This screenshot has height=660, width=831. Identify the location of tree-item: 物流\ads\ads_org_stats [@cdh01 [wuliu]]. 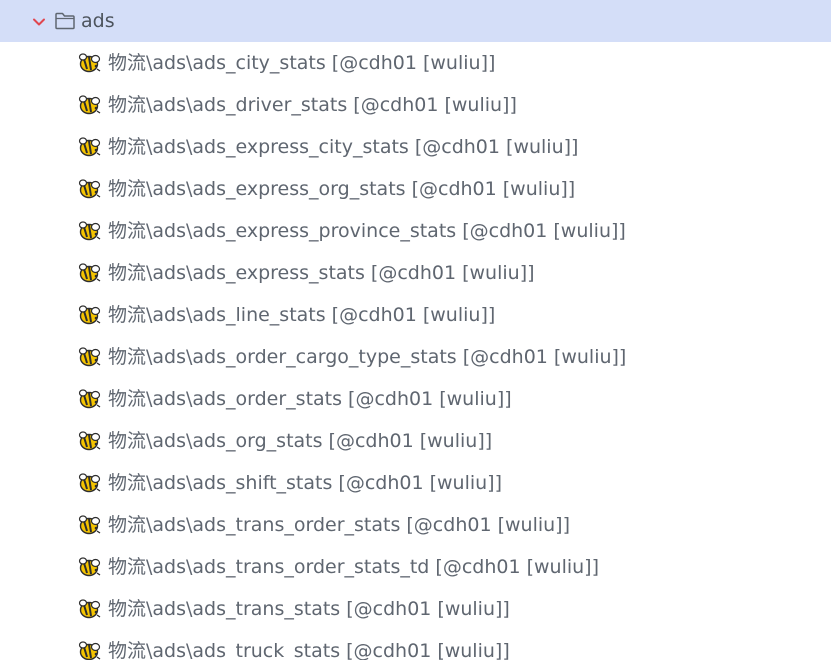
(415, 441).